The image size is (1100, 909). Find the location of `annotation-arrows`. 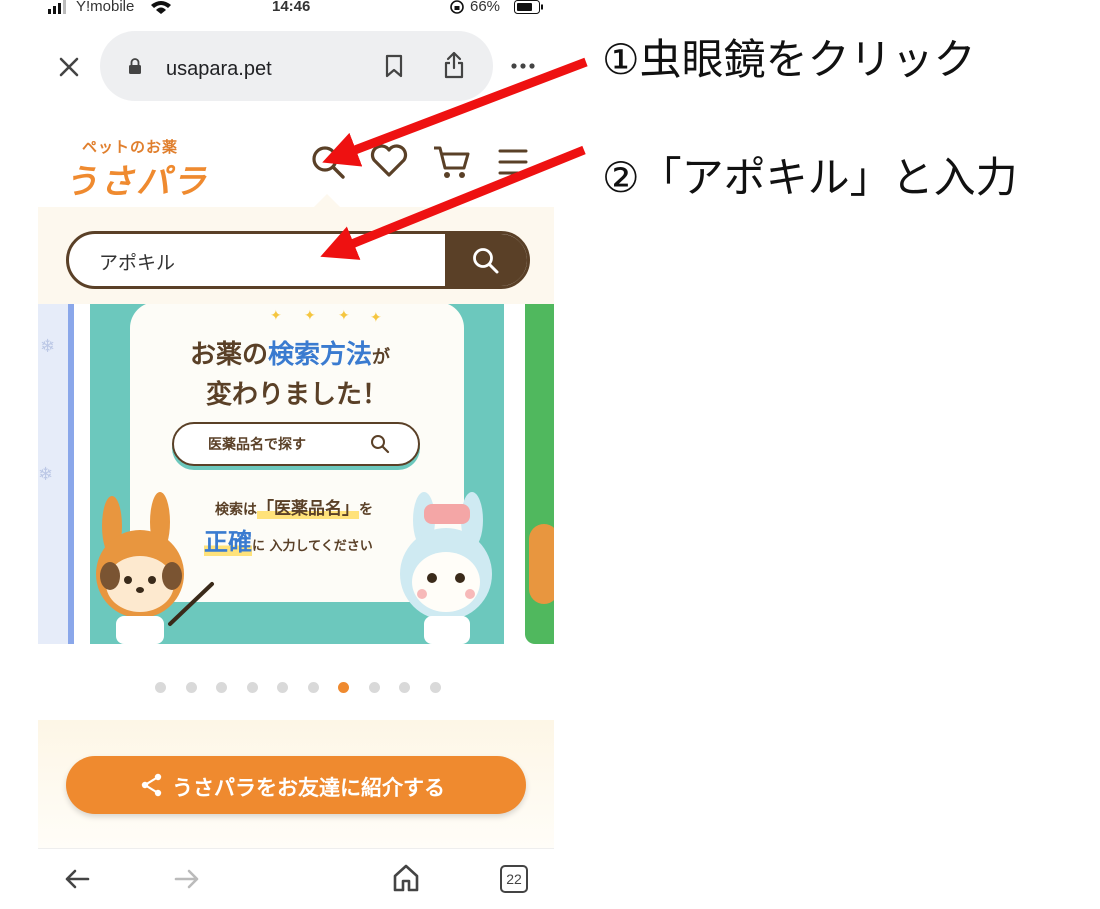

annotation-arrows is located at coordinates (454, 158).